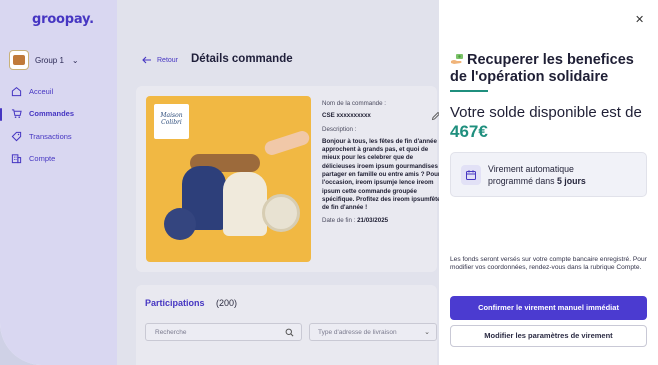 This screenshot has width=658, height=365. What do you see at coordinates (357, 332) in the screenshot?
I see `address-type-placeholder: Type d'adresse de livraison` at bounding box center [357, 332].